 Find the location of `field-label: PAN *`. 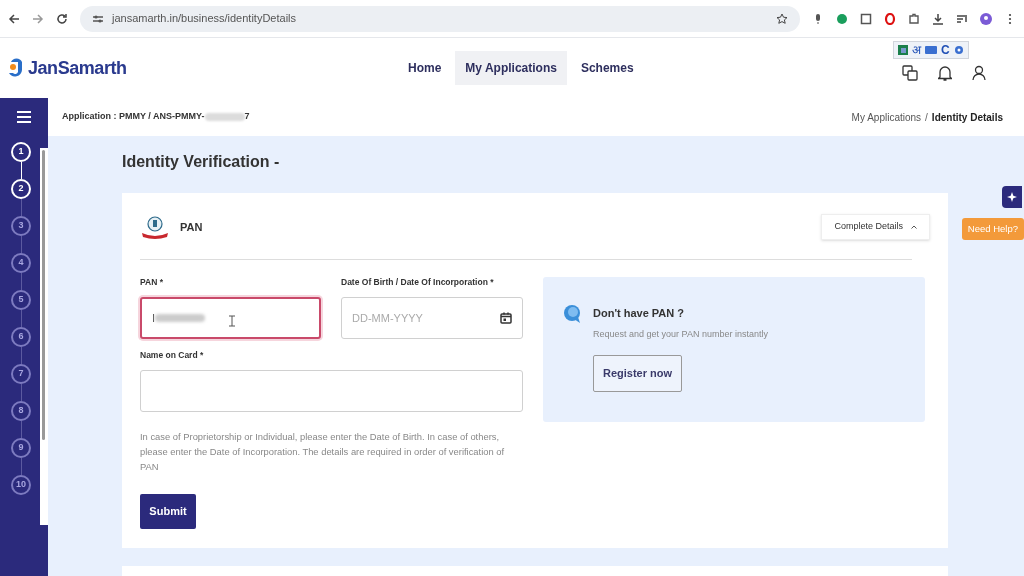

field-label: PAN * is located at coordinates (152, 282).